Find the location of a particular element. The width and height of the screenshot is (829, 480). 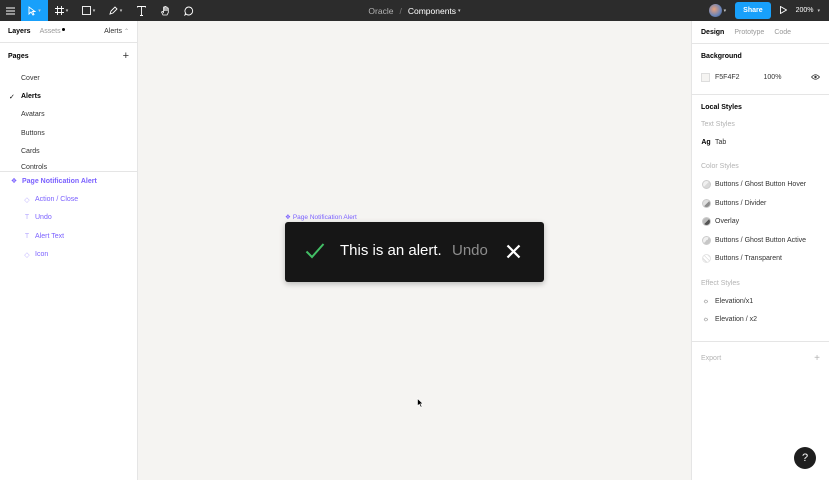

tab-code: Code is located at coordinates (782, 32).